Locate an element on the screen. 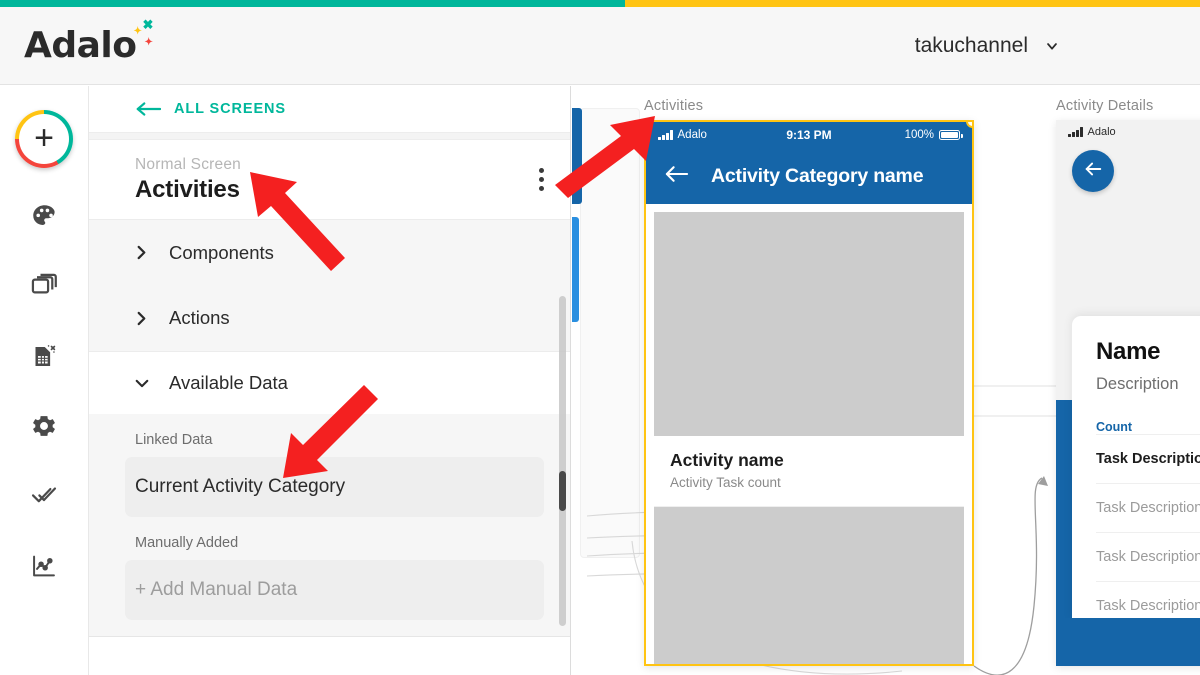  add-manual-data-button: + Add Manual Data is located at coordinates (334, 590).